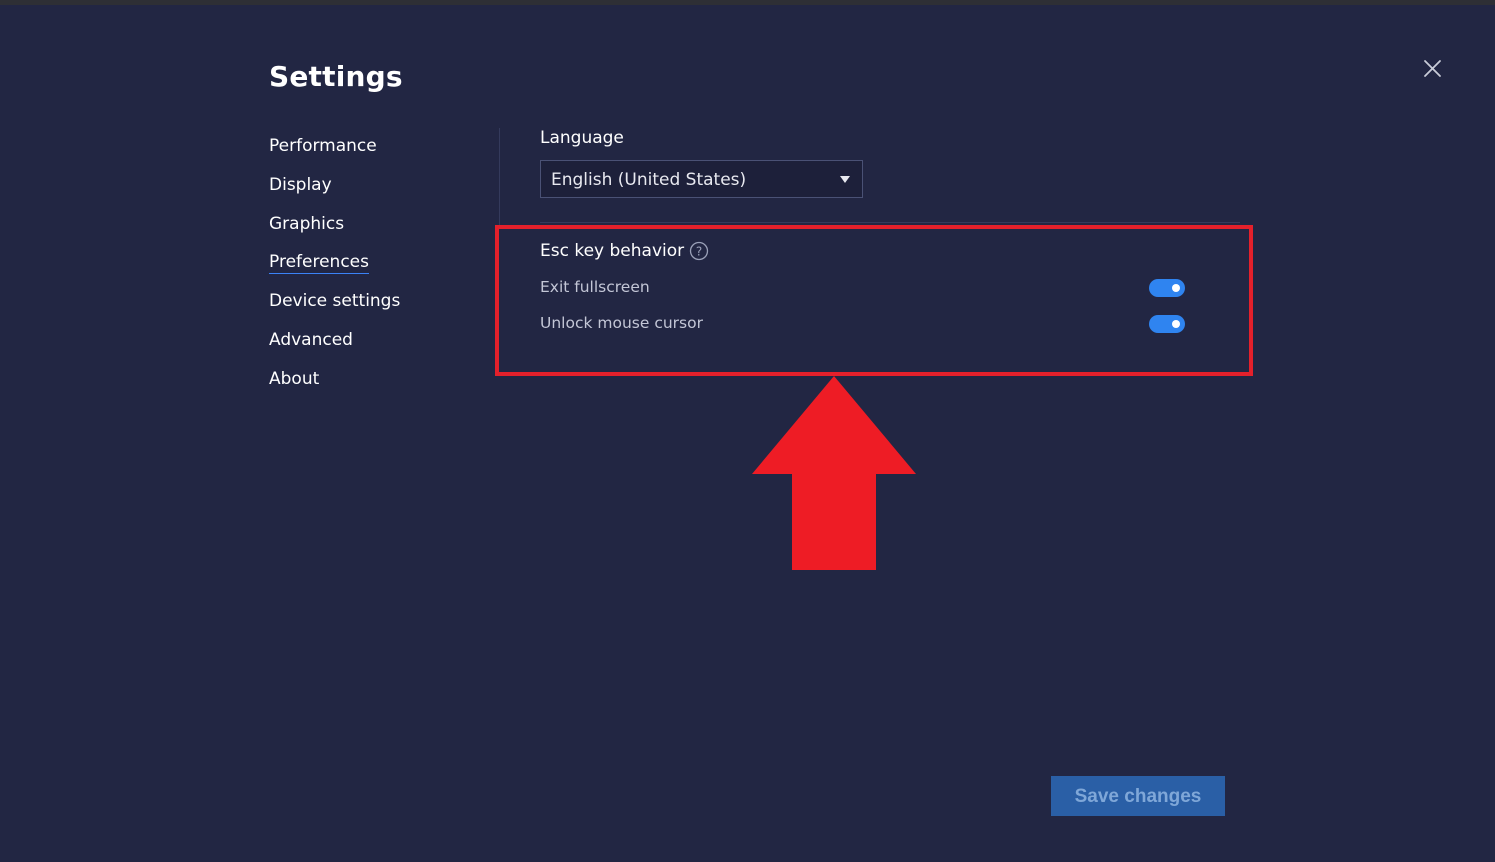  Describe the element at coordinates (311, 339) in the screenshot. I see `sidebar-item-label: Advanced` at that location.